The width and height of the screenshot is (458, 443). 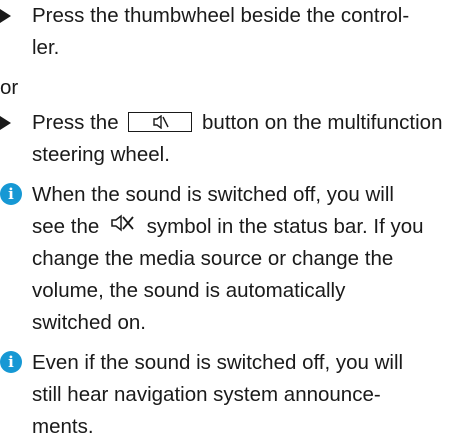 What do you see at coordinates (9, 87) in the screenshot?
I see `or-separator: or` at bounding box center [9, 87].